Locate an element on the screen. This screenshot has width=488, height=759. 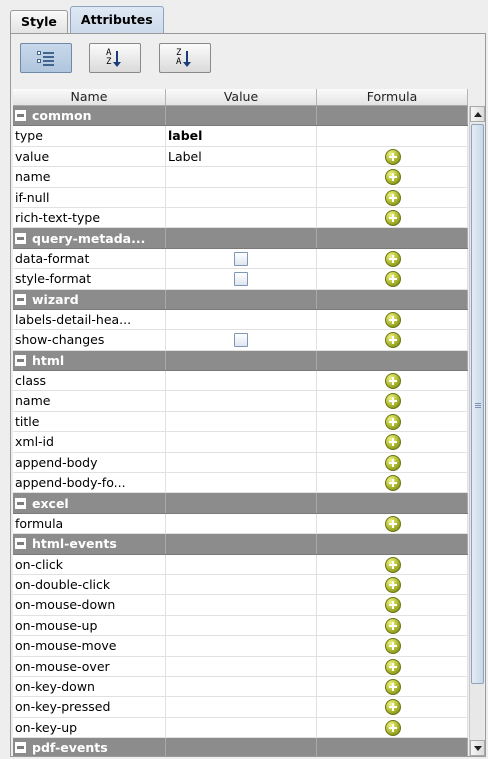
table-row: class is located at coordinates (240, 381).